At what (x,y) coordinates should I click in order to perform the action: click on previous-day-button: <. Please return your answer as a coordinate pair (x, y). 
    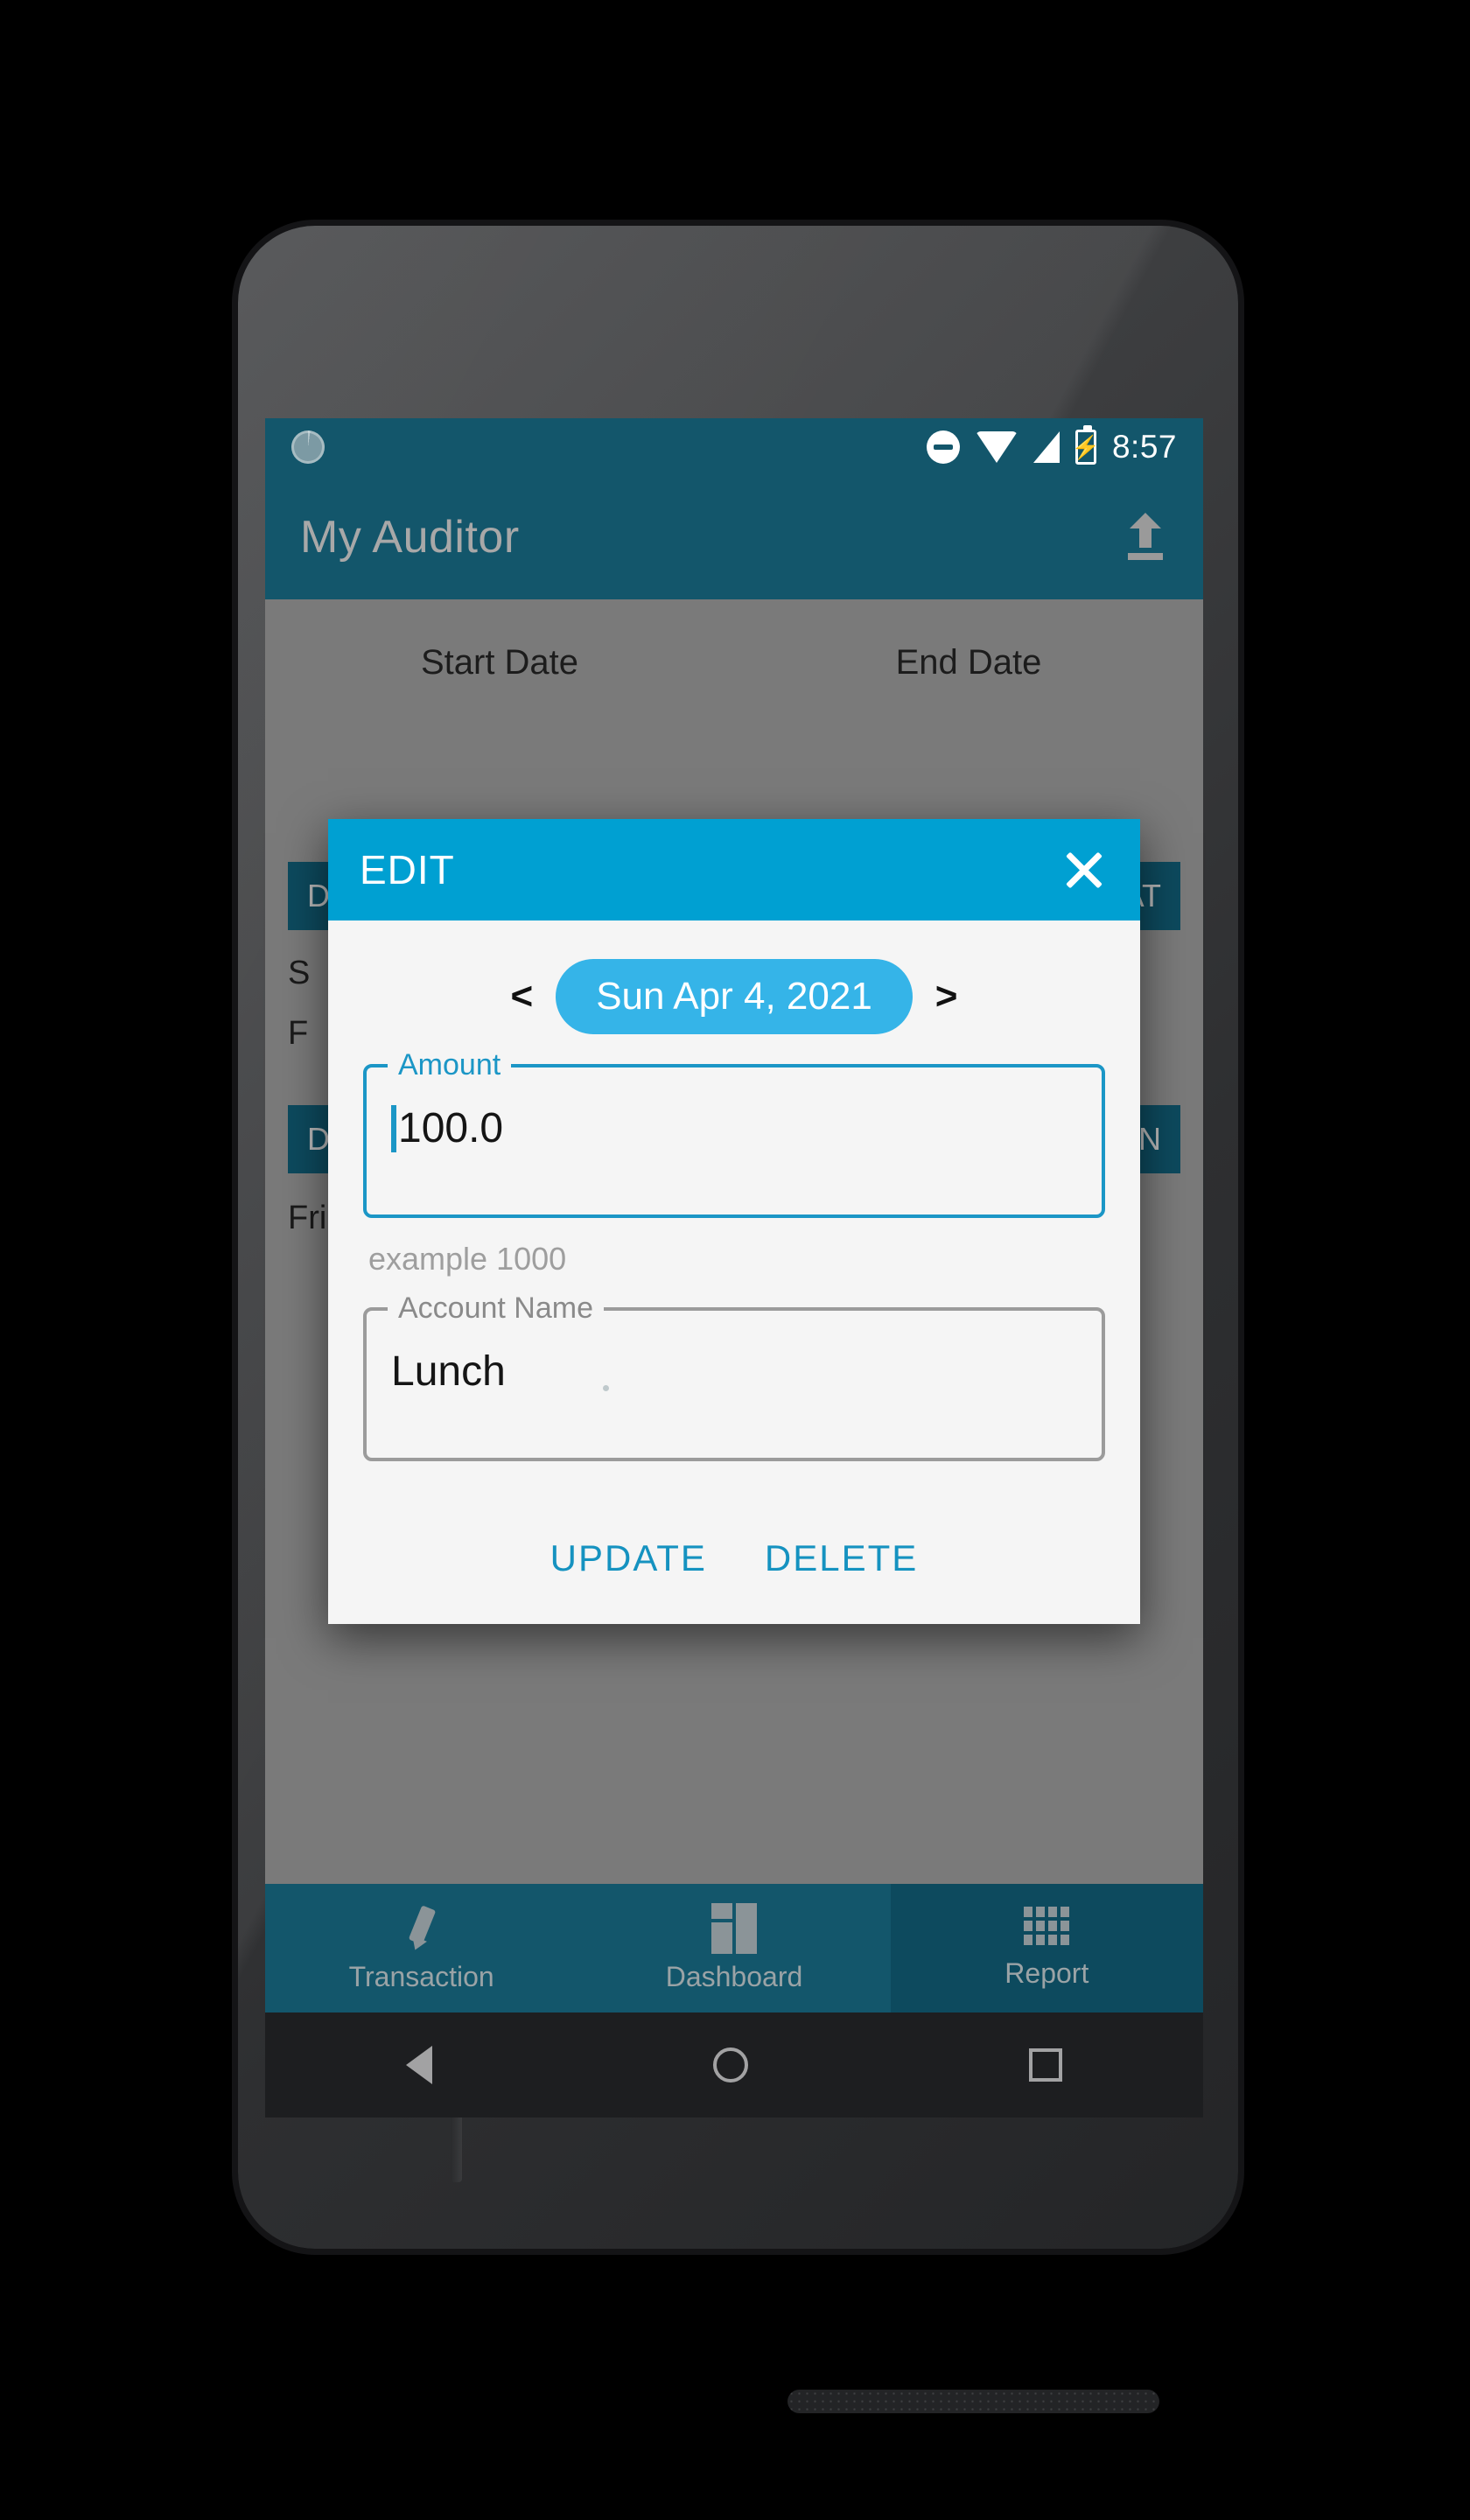
    Looking at the image, I should click on (522, 996).